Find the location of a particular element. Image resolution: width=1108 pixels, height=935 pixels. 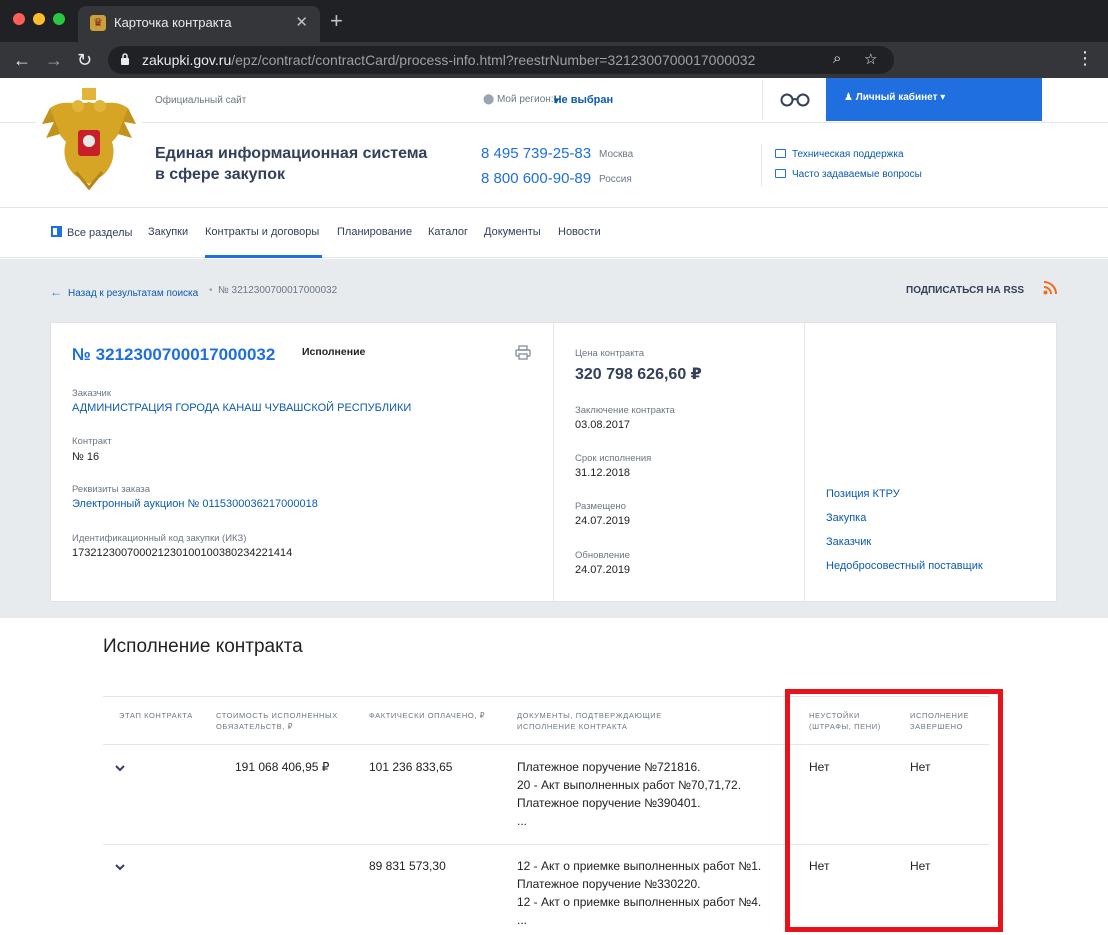

term-value: 31.12.2018 is located at coordinates (603, 473).